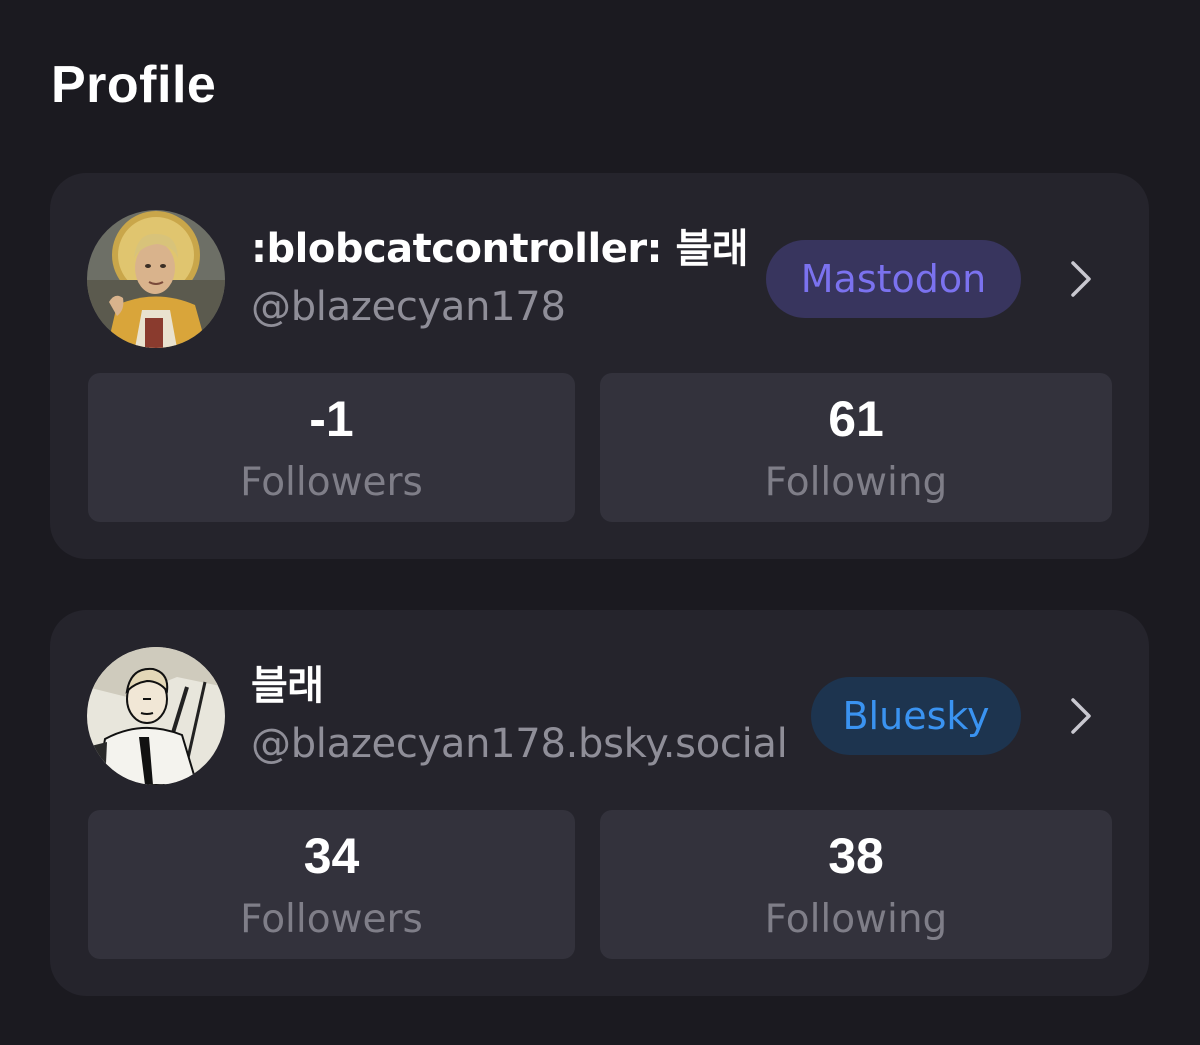 The image size is (1200, 1045). I want to click on followers-count: -1, so click(331, 419).